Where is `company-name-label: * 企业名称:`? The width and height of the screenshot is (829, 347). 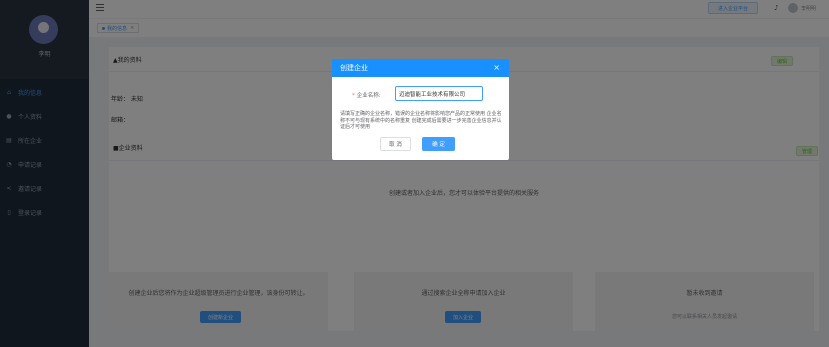 company-name-label: * 企业名称: is located at coordinates (366, 95).